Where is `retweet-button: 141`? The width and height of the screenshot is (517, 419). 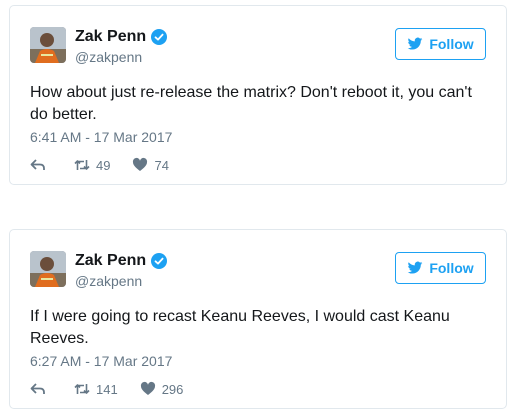 retweet-button: 141 is located at coordinates (96, 389).